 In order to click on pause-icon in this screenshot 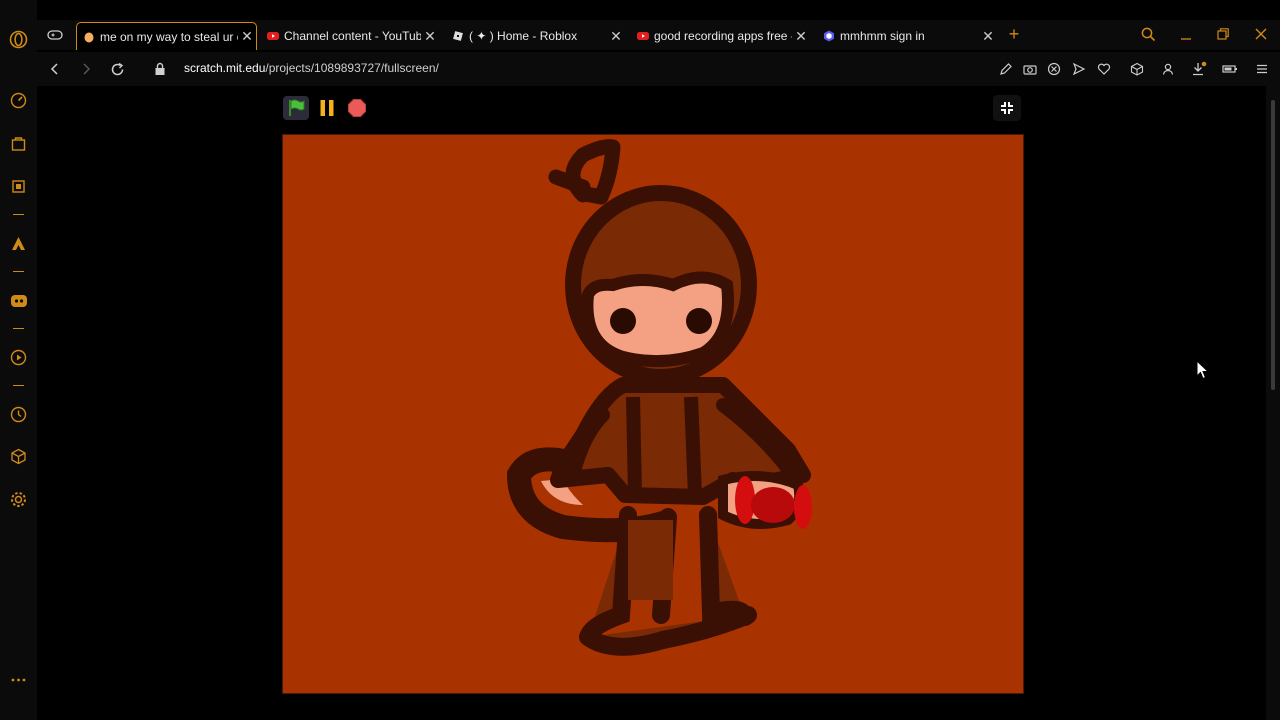, I will do `click(327, 108)`.